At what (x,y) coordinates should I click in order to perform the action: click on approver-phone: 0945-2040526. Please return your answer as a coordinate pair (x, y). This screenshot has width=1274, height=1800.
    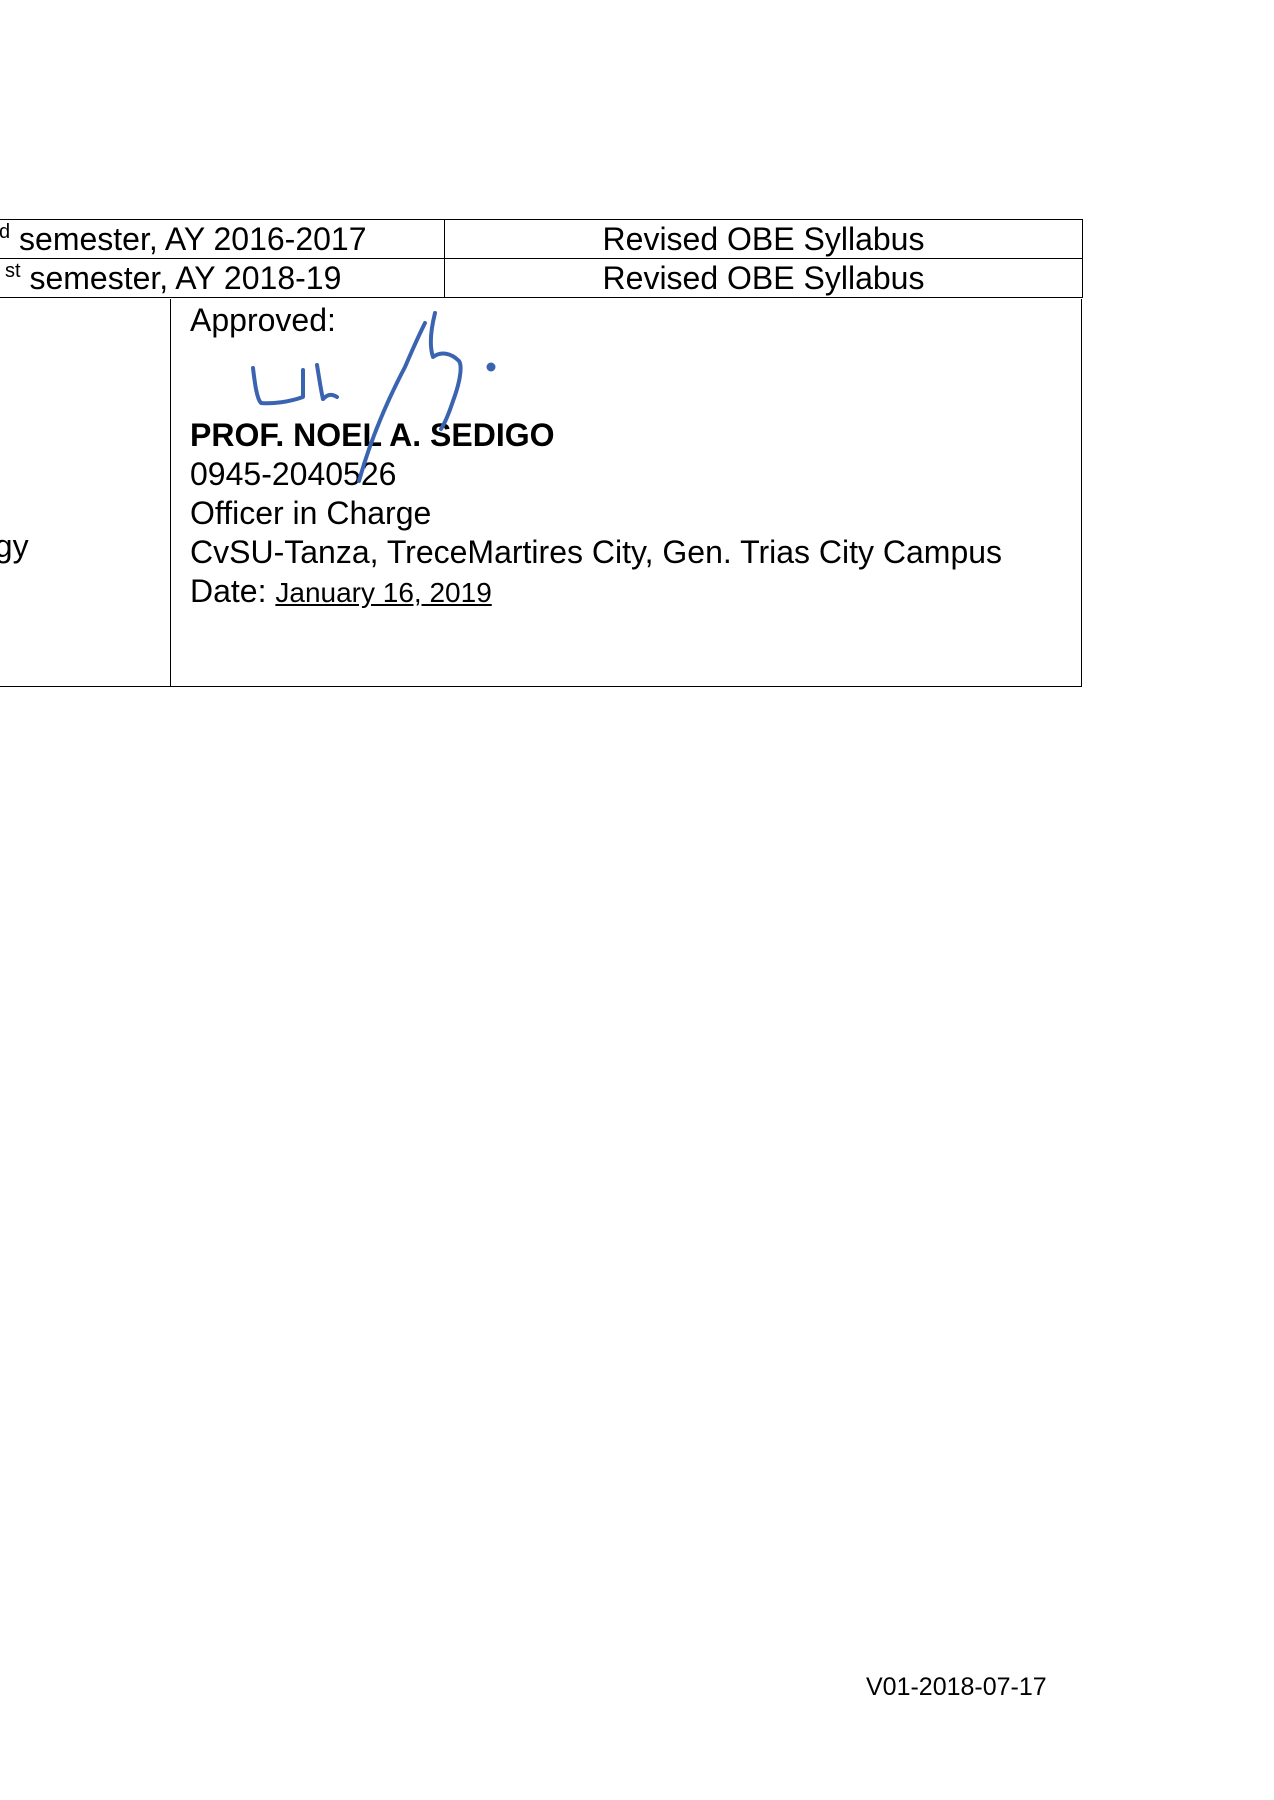
    Looking at the image, I should click on (293, 474).